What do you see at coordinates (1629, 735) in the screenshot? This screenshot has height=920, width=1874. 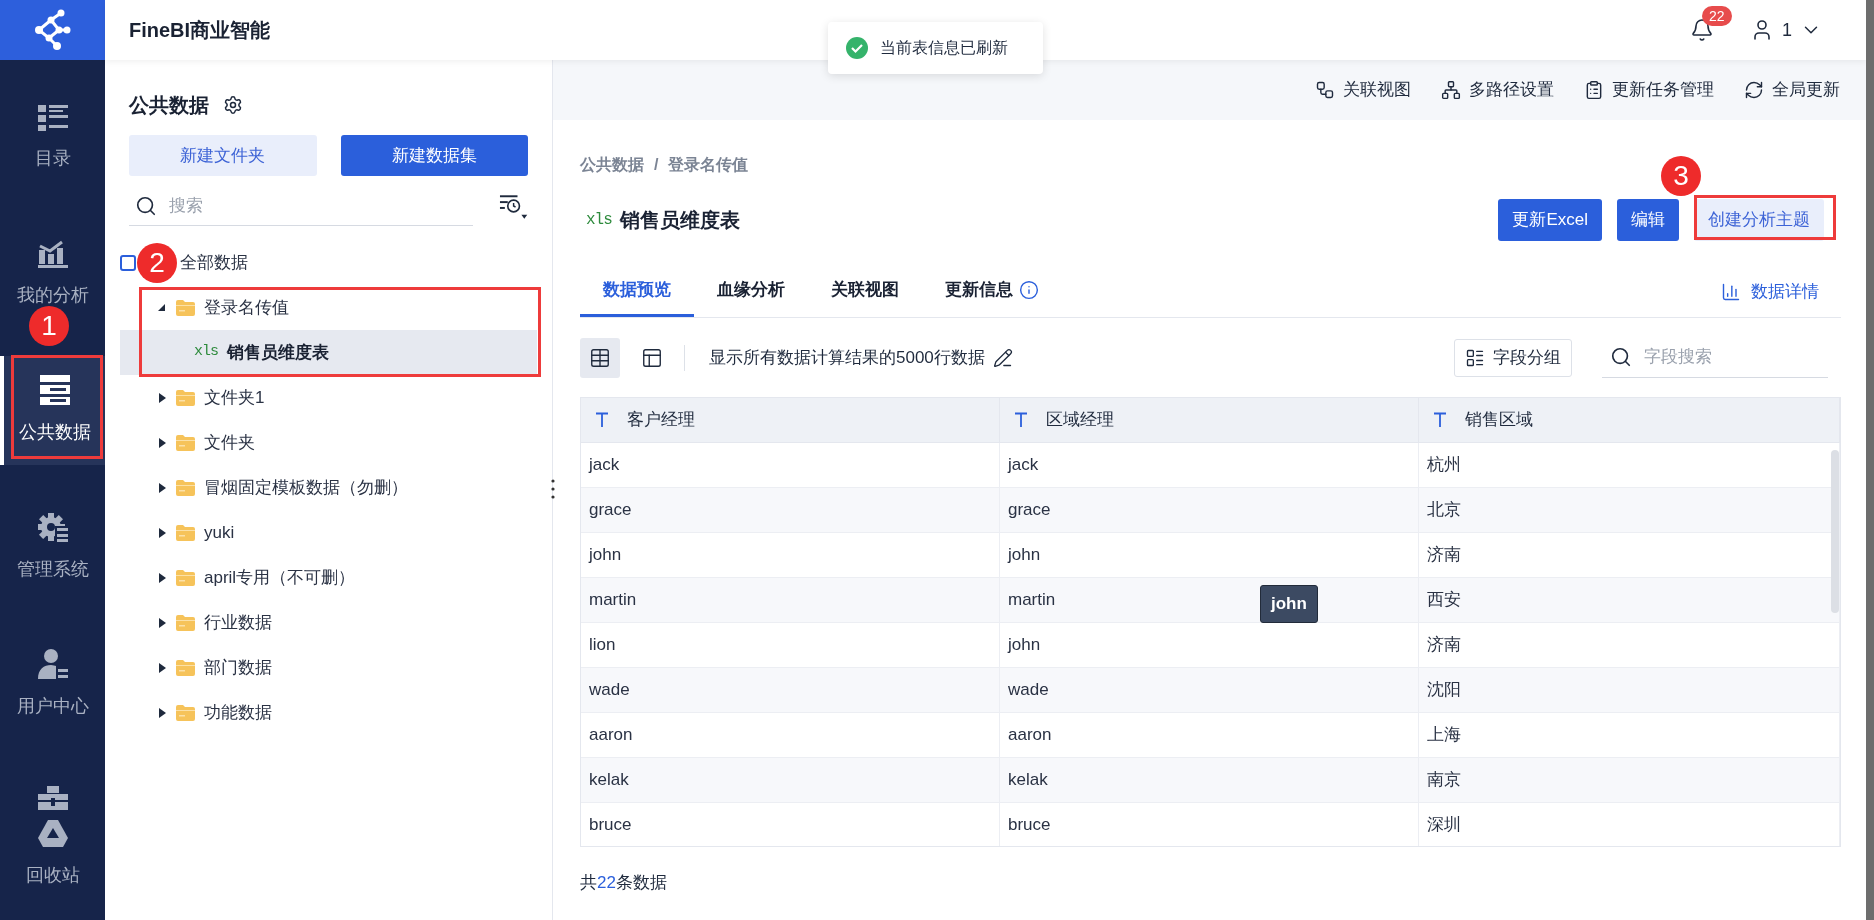 I see `table-cell: 上海` at bounding box center [1629, 735].